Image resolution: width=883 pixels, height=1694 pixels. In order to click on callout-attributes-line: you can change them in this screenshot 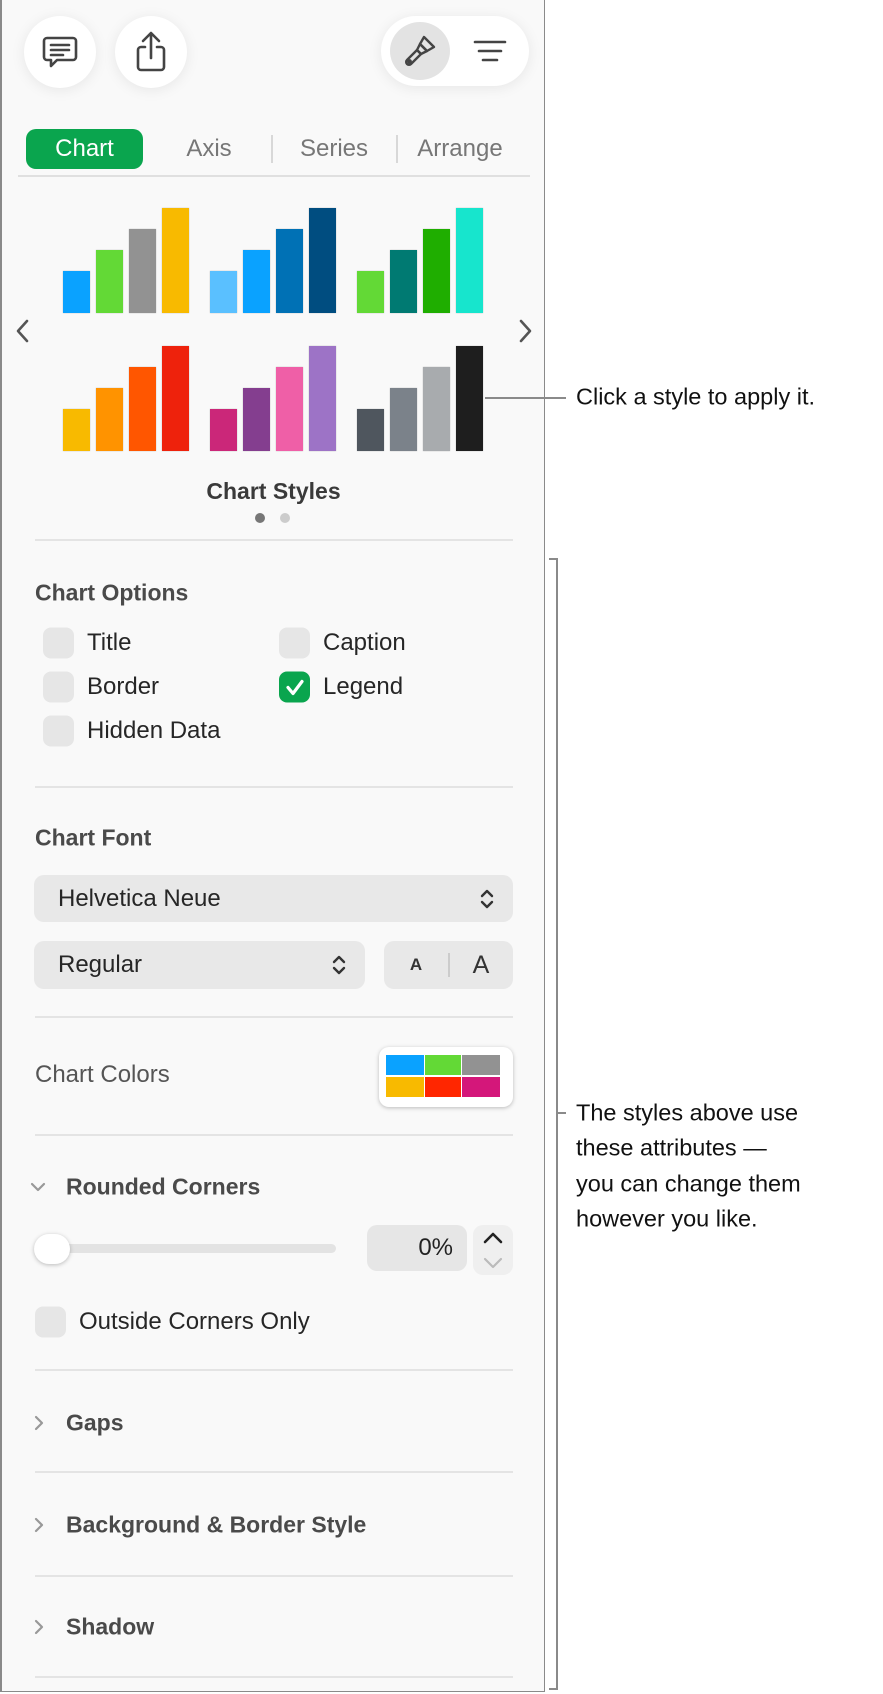, I will do `click(688, 1183)`.